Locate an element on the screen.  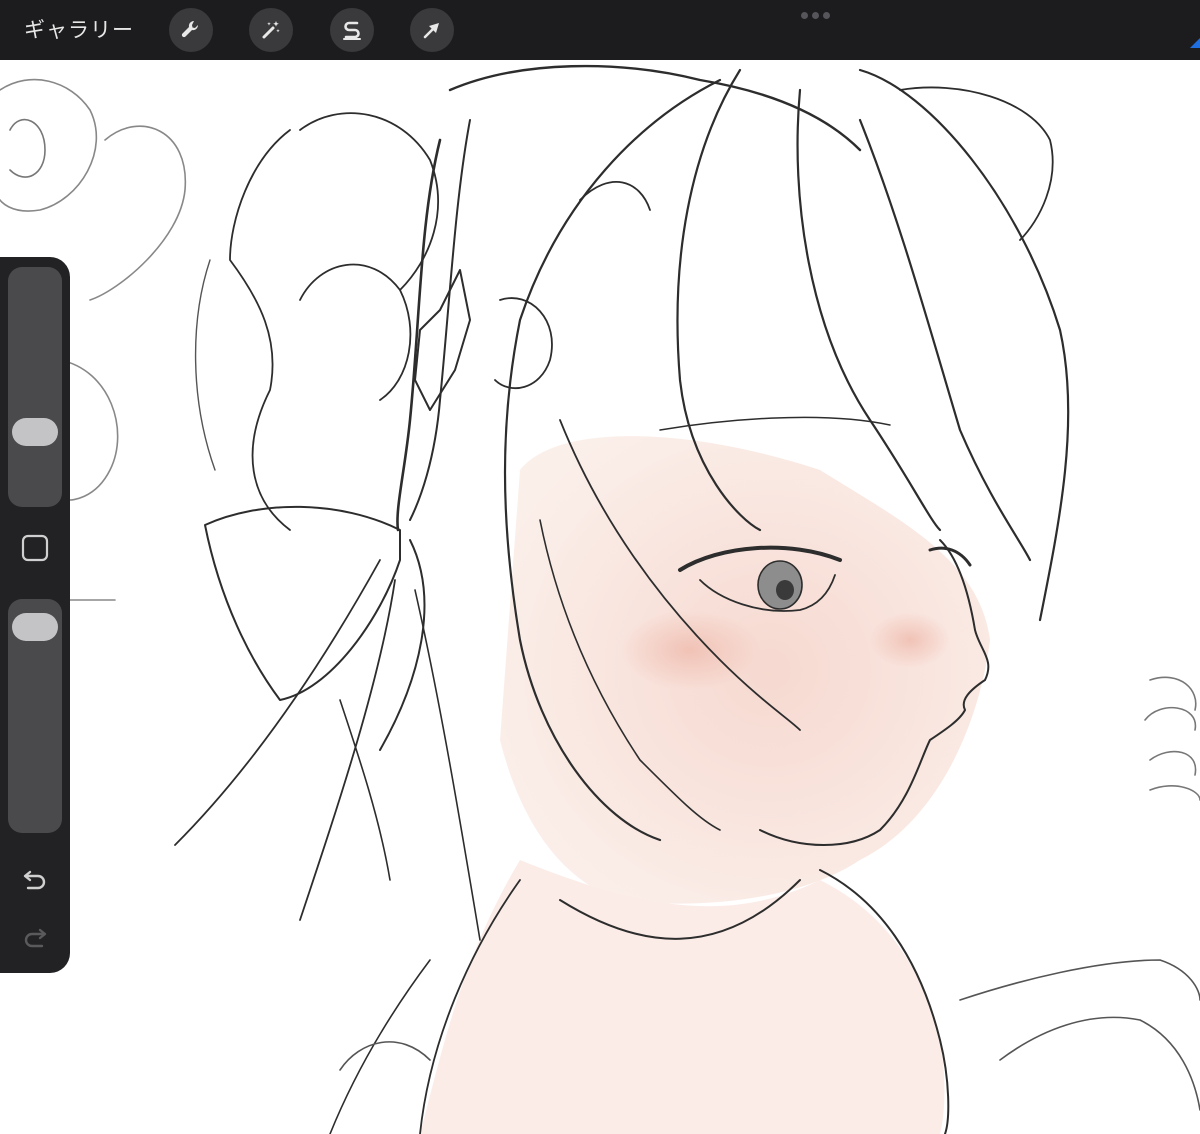
selection-button is located at coordinates (352, 30).